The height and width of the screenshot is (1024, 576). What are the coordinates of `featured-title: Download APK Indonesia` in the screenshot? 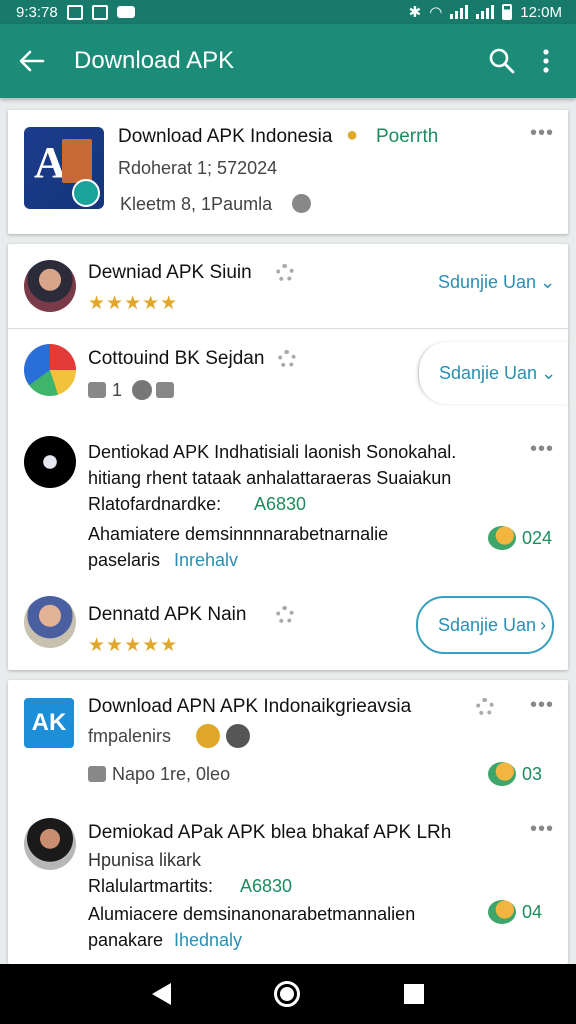 It's located at (225, 136).